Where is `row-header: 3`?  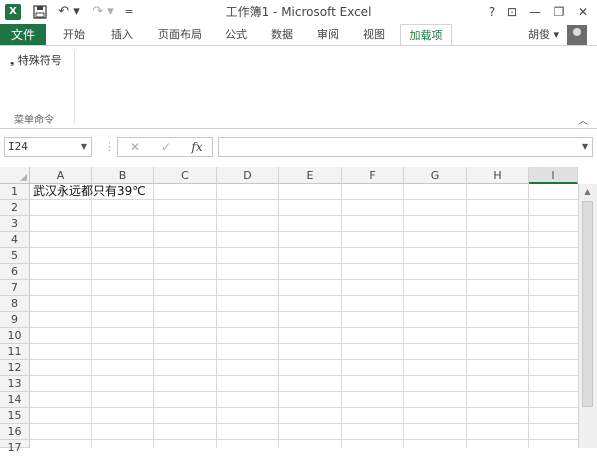 row-header: 3 is located at coordinates (15, 224).